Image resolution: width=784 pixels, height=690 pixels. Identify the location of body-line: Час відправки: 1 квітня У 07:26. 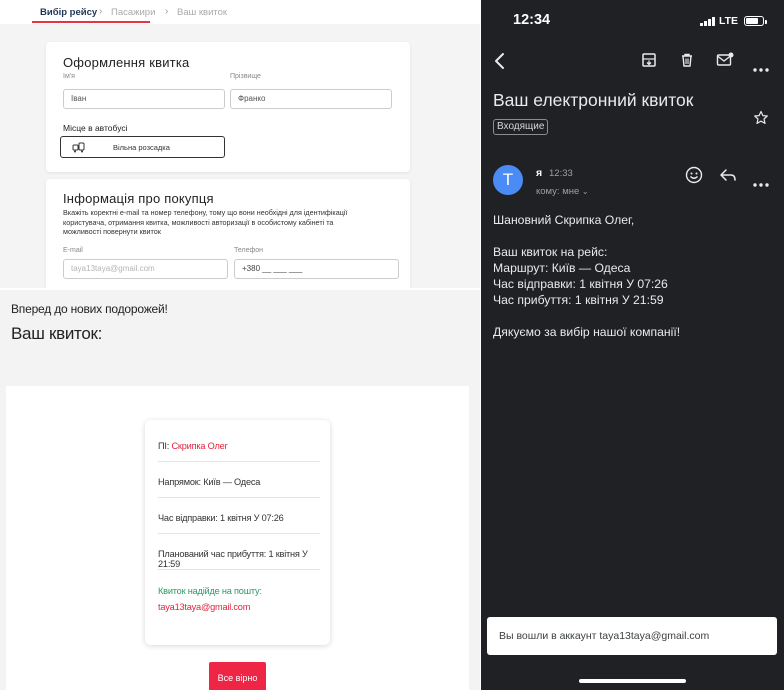
(580, 284).